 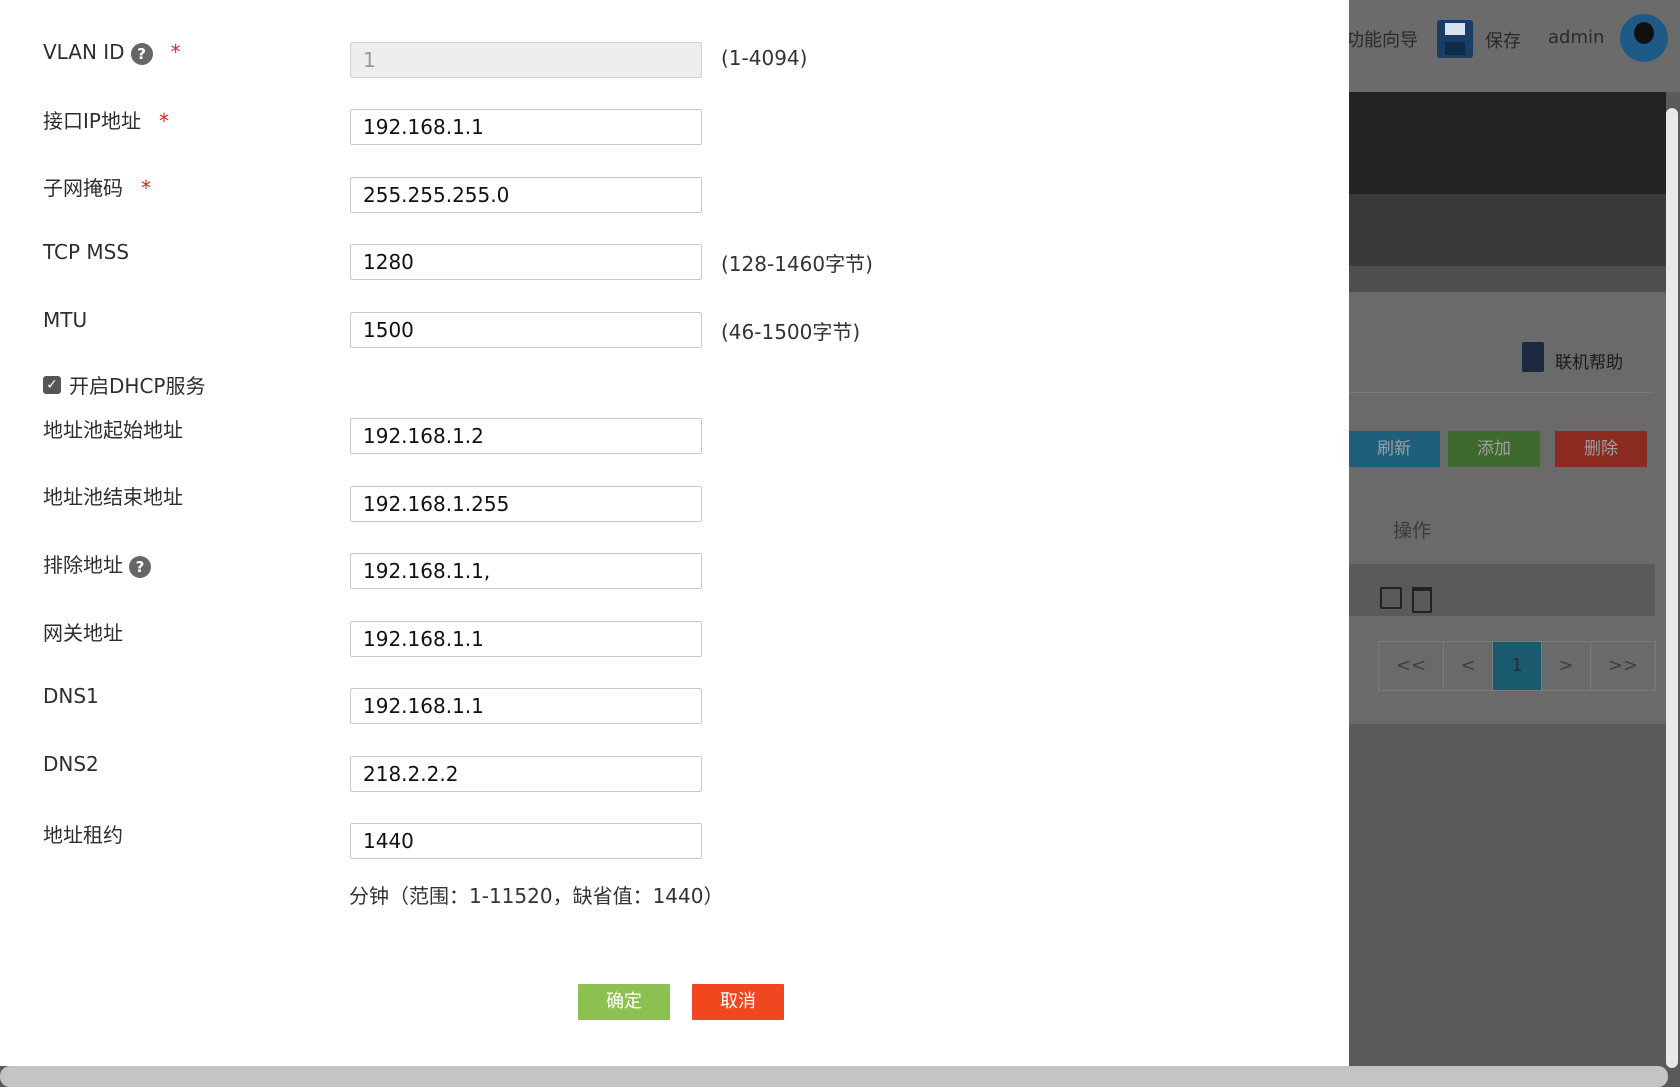 I want to click on mtu-field, so click(x=526, y=330).